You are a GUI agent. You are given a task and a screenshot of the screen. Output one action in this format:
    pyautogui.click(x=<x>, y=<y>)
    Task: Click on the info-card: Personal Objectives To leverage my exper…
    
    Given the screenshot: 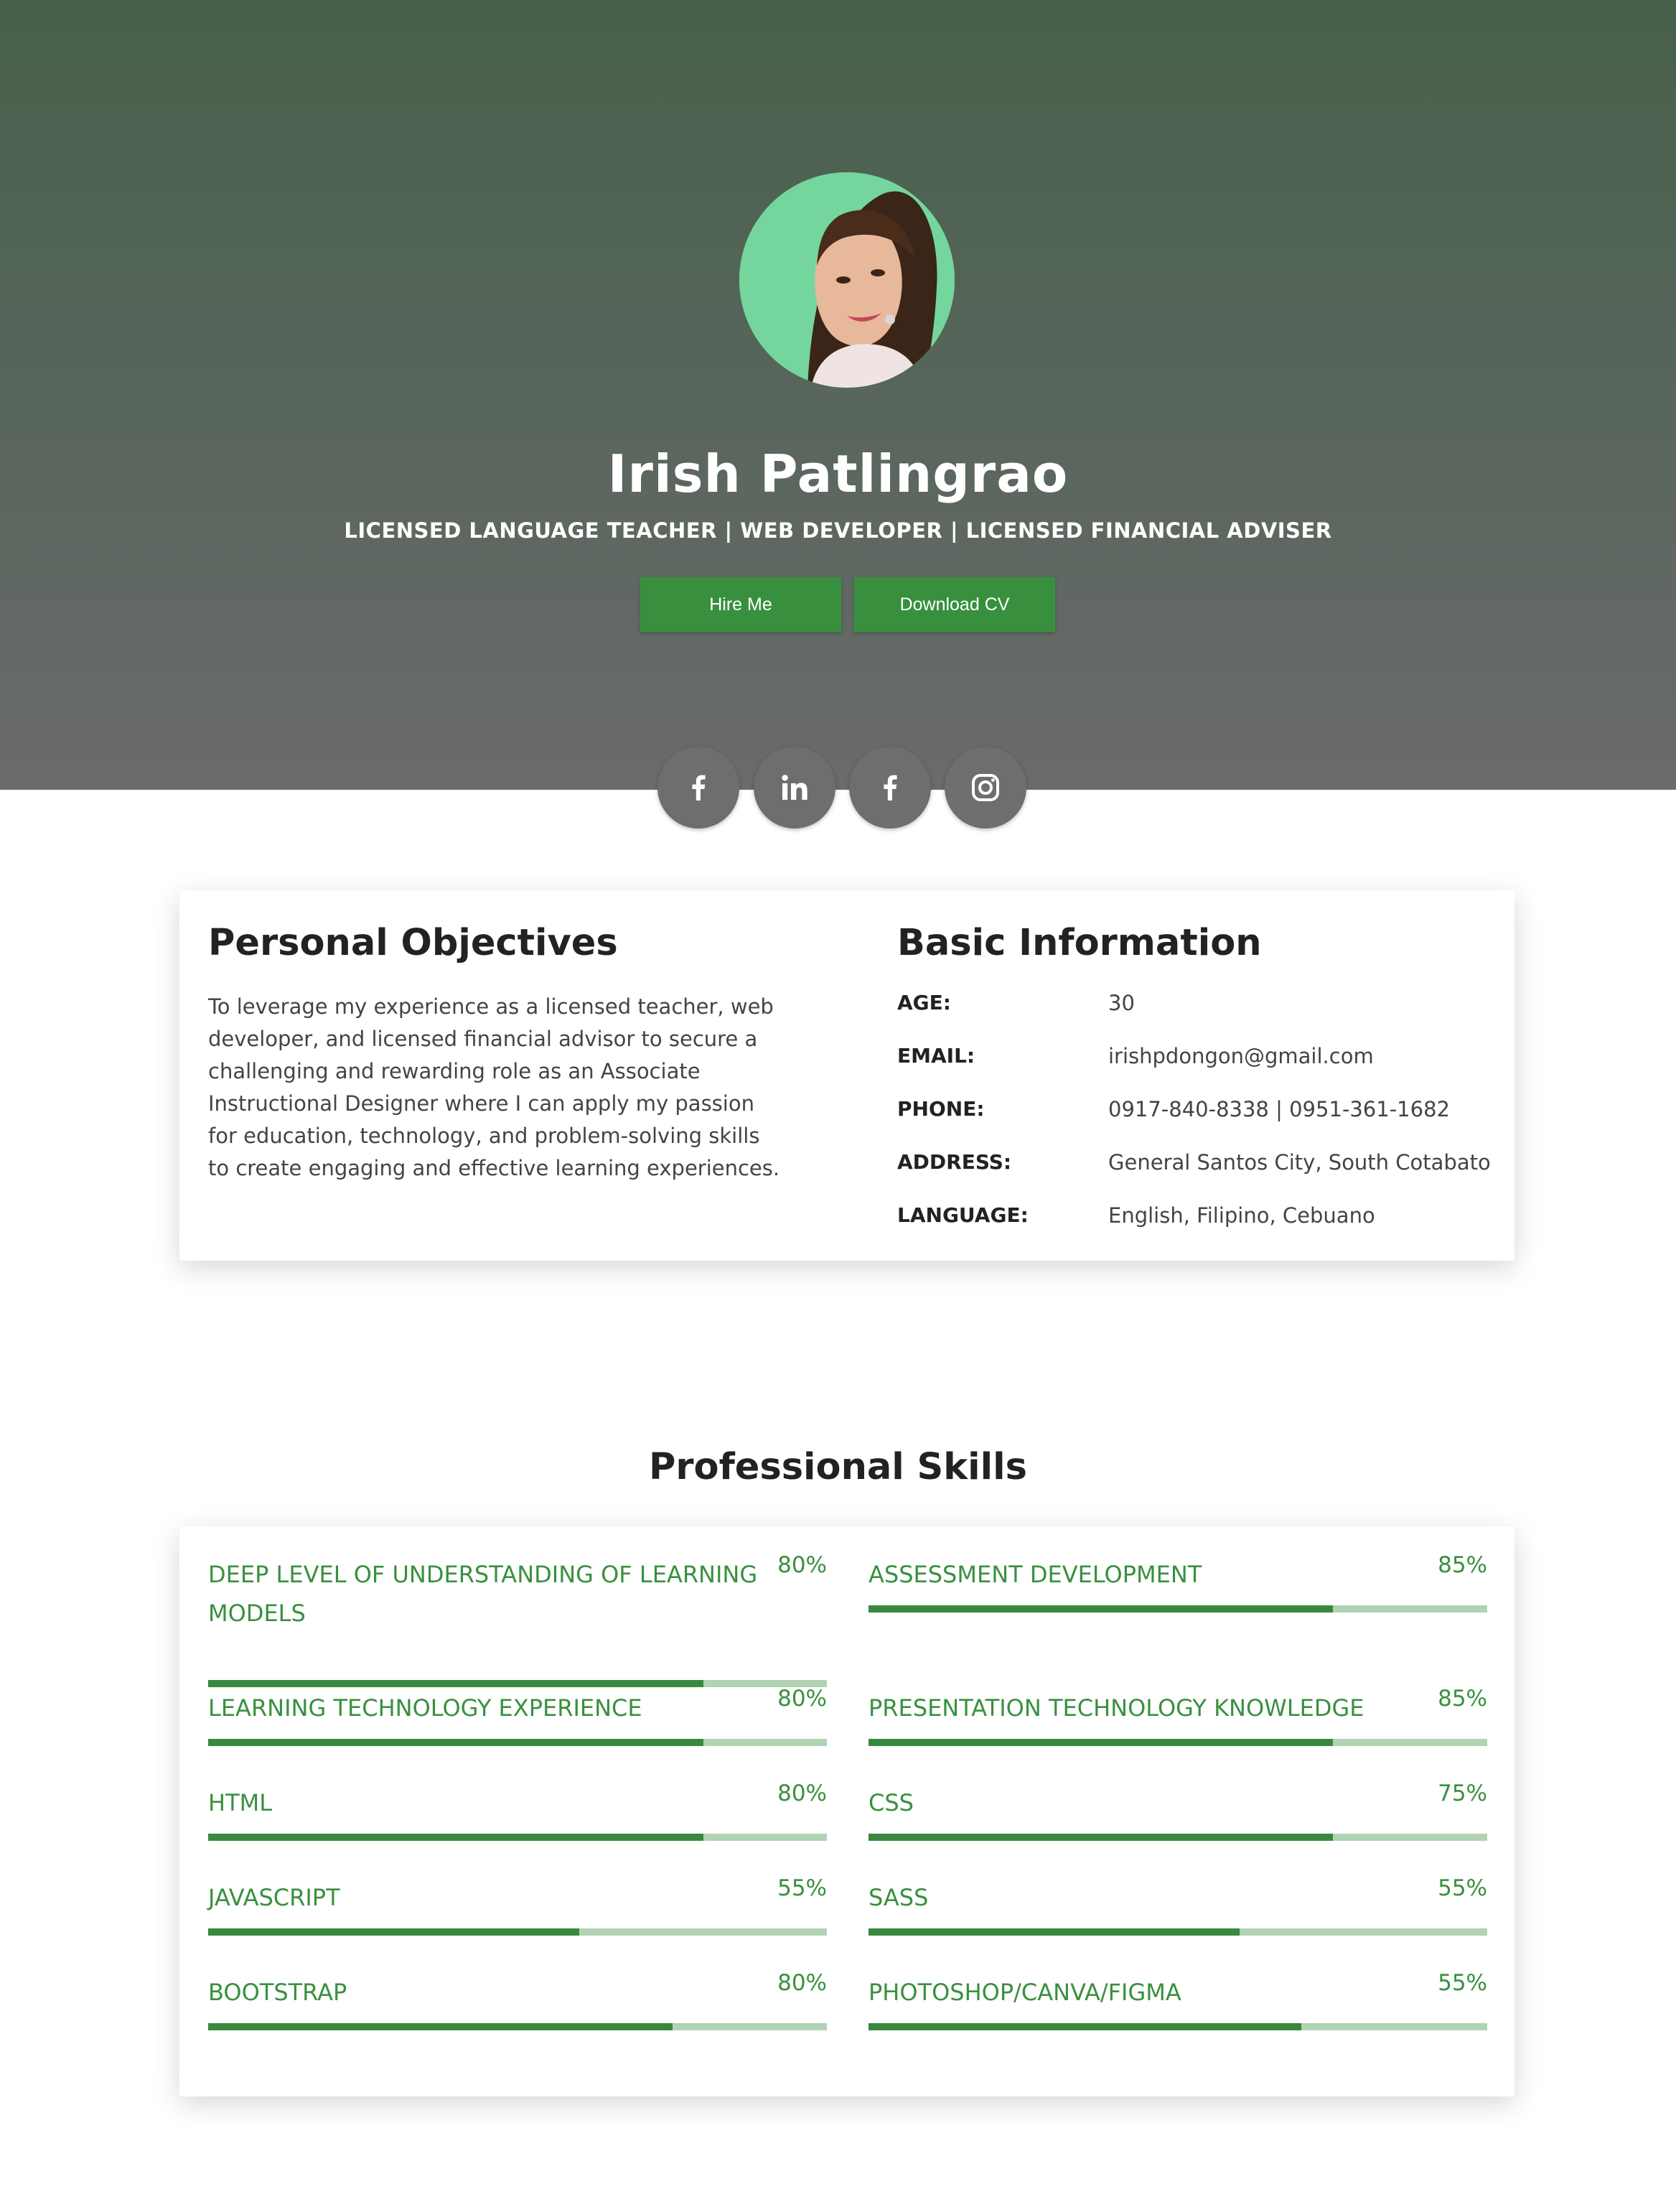 What is the action you would take?
    pyautogui.click(x=847, y=1075)
    